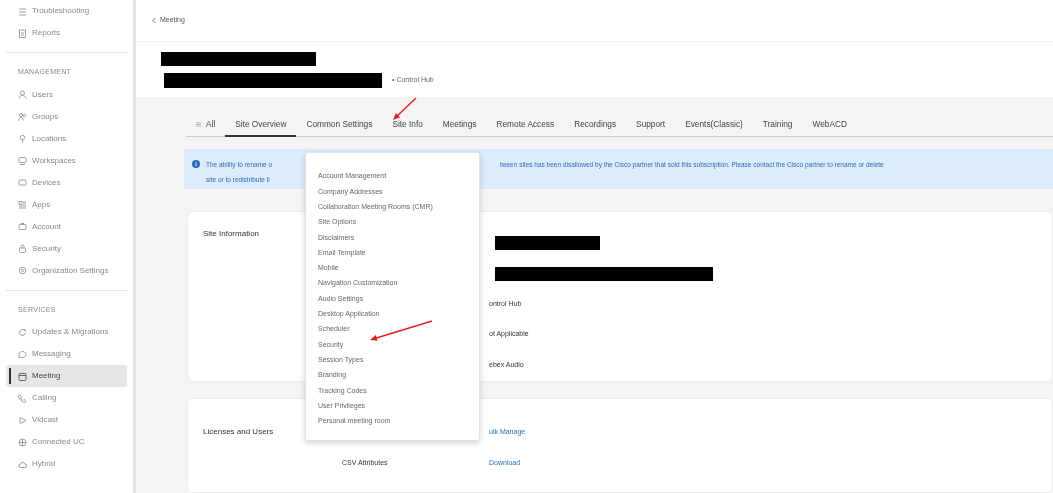 The height and width of the screenshot is (493, 1053). I want to click on tab: Meetings, so click(459, 127).